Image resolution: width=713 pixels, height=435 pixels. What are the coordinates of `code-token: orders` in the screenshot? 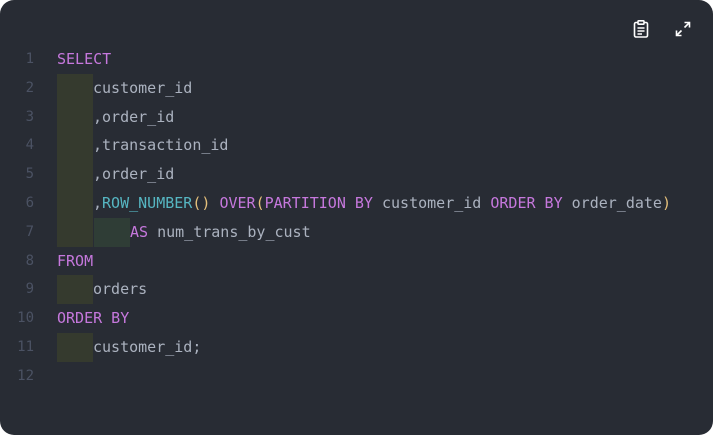 It's located at (120, 289).